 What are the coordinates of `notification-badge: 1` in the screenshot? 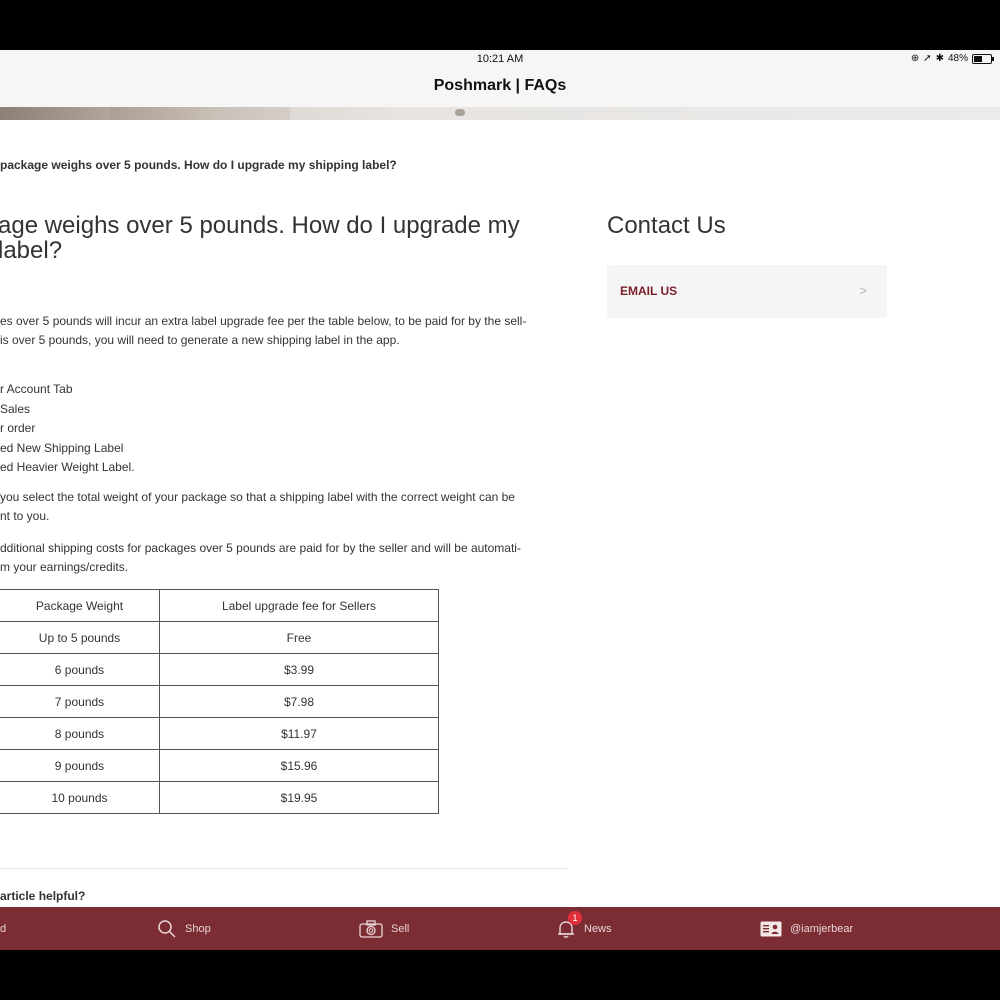 It's located at (575, 918).